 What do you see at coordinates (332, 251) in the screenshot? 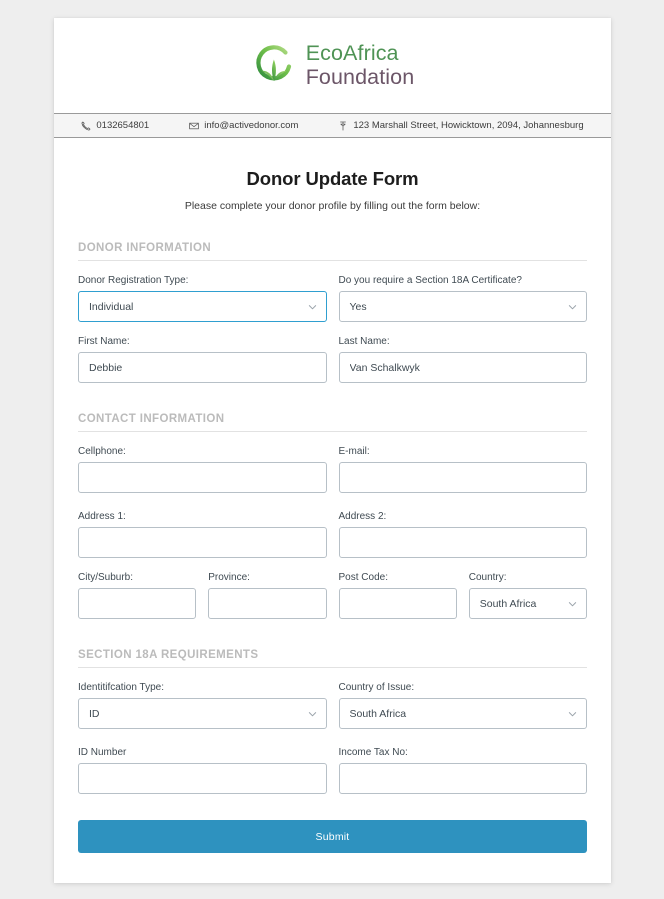
I see `section-heading-donor-information: DONOR INFORMATION` at bounding box center [332, 251].